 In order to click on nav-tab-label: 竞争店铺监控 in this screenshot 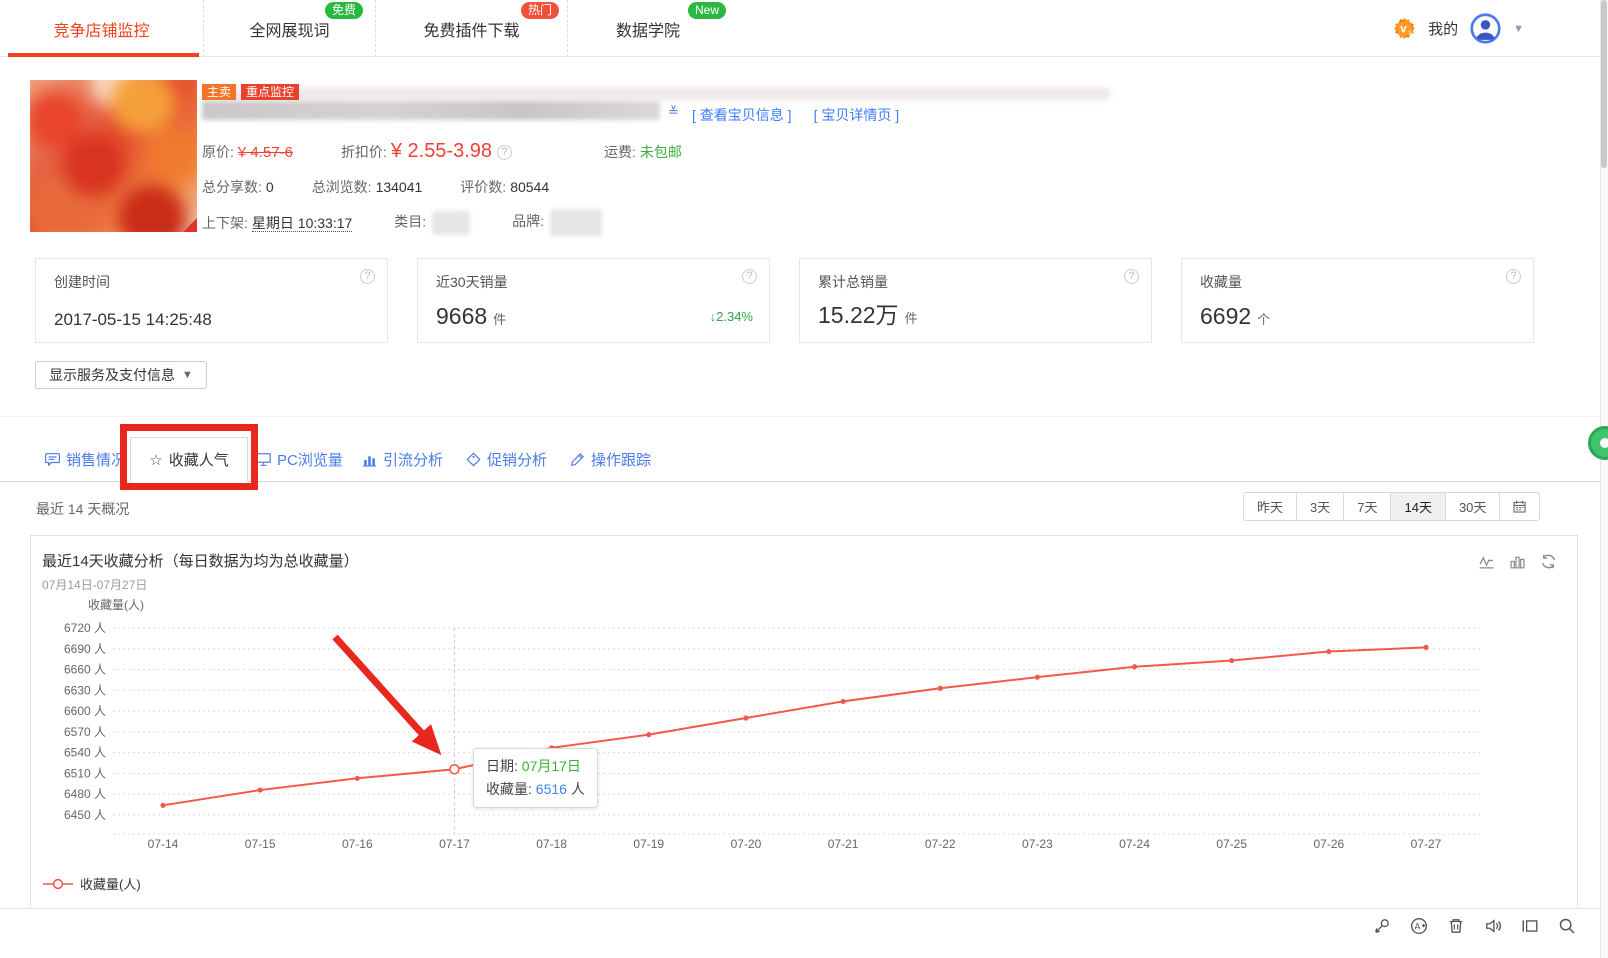, I will do `click(101, 31)`.